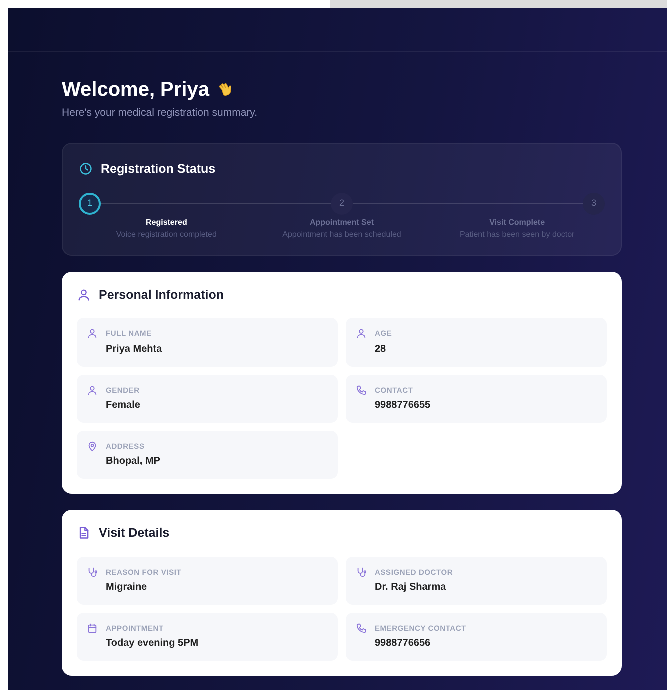 This screenshot has width=667, height=690. I want to click on welcome-subtitle: Here's your medical registration summary., so click(160, 113).